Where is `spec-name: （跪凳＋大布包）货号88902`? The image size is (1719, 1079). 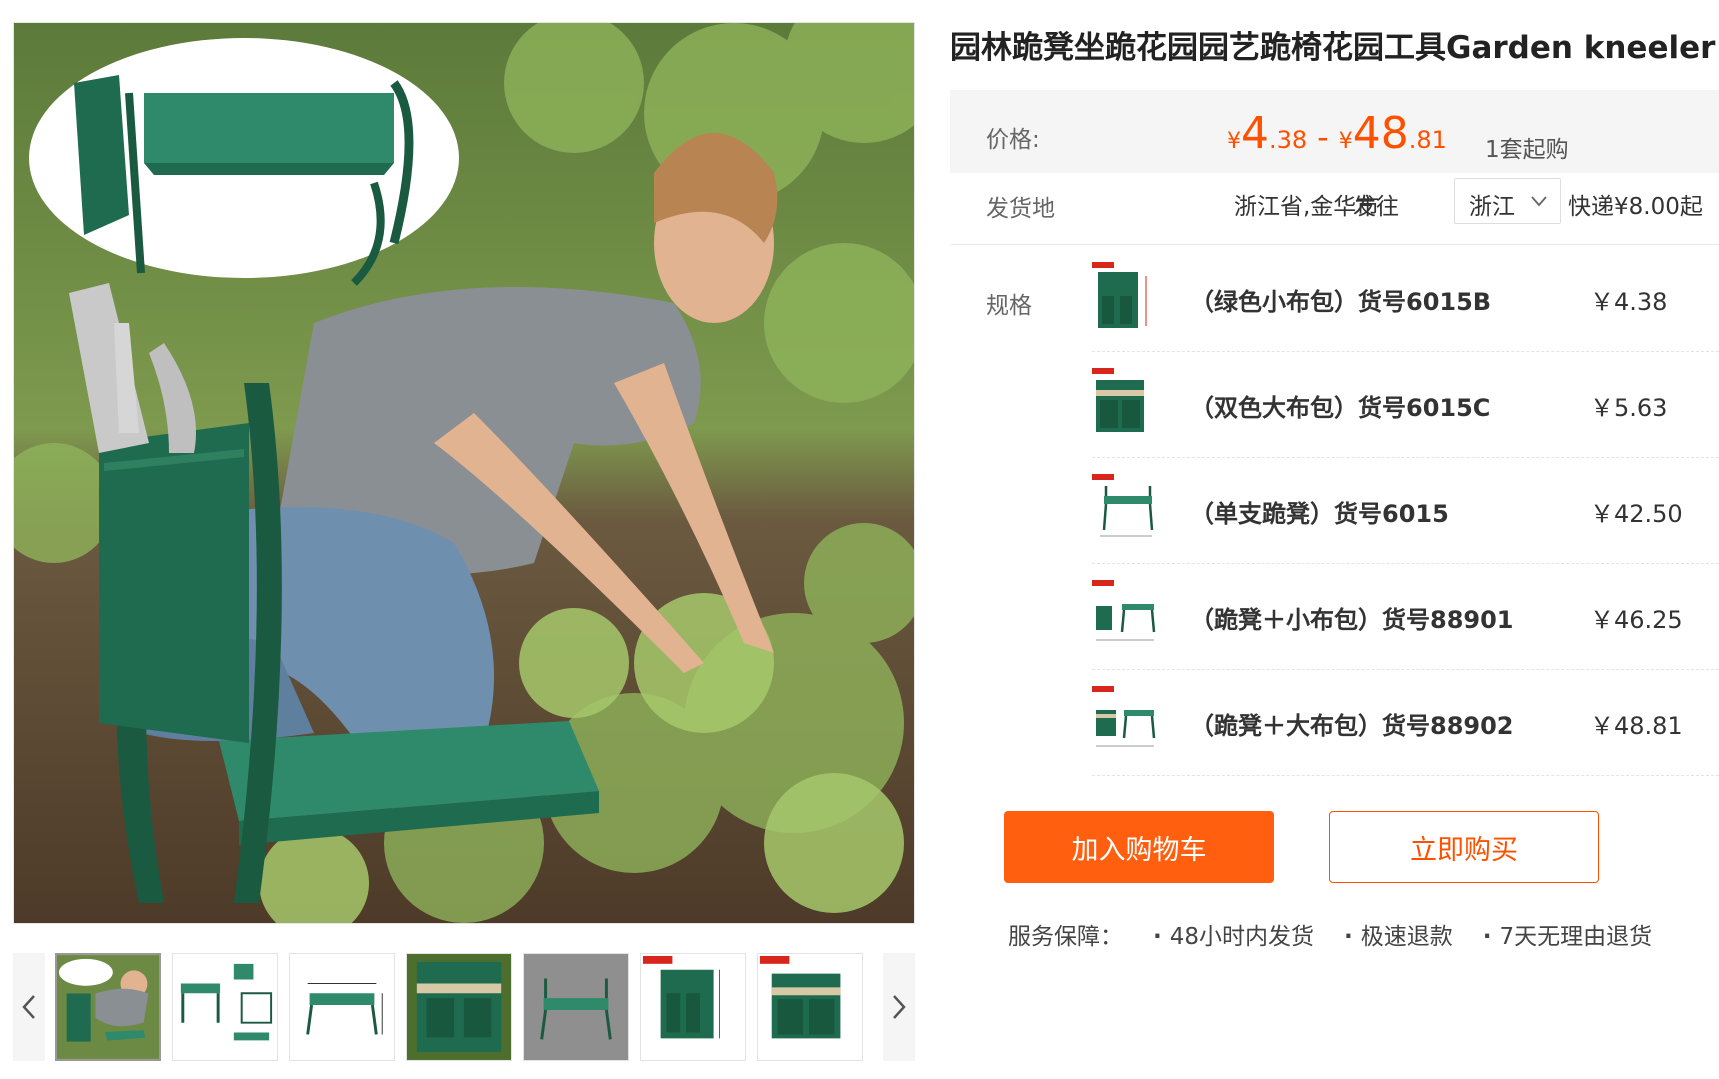 spec-name: （跪凳＋大布包）货号88902 is located at coordinates (1352, 726).